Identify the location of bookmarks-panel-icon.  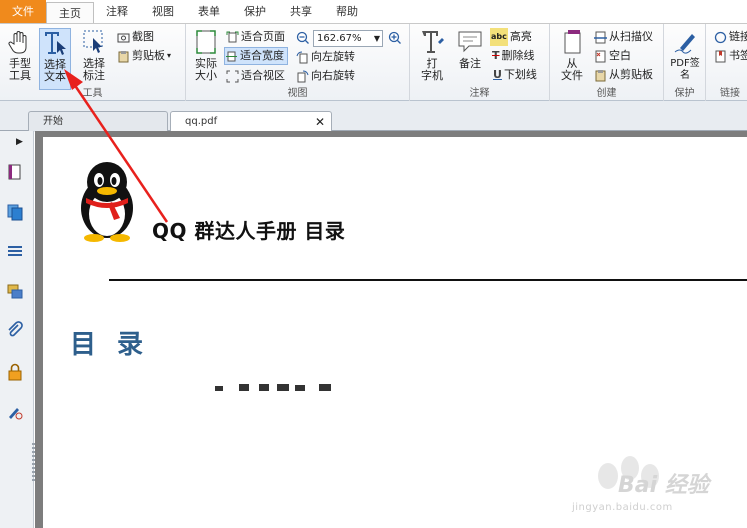
(15, 252).